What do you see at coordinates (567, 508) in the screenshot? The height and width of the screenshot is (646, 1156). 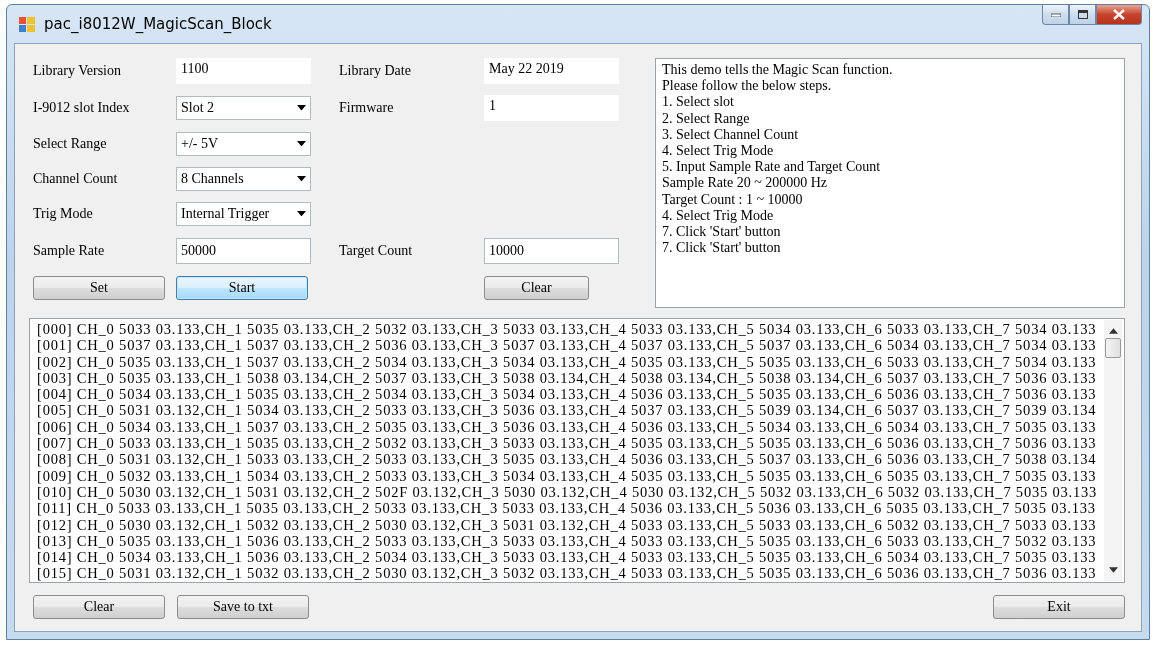 I see `log-line: [011] CH_0 5033 03.133,CH_1 5035 03.133,CH_2 5033 03.133,CH_3 5033 03.133,CH_4 5036 03.133,CH_5 5036 03.133,CH_6 5035 03.133,CH_7 5035 03.133` at bounding box center [567, 508].